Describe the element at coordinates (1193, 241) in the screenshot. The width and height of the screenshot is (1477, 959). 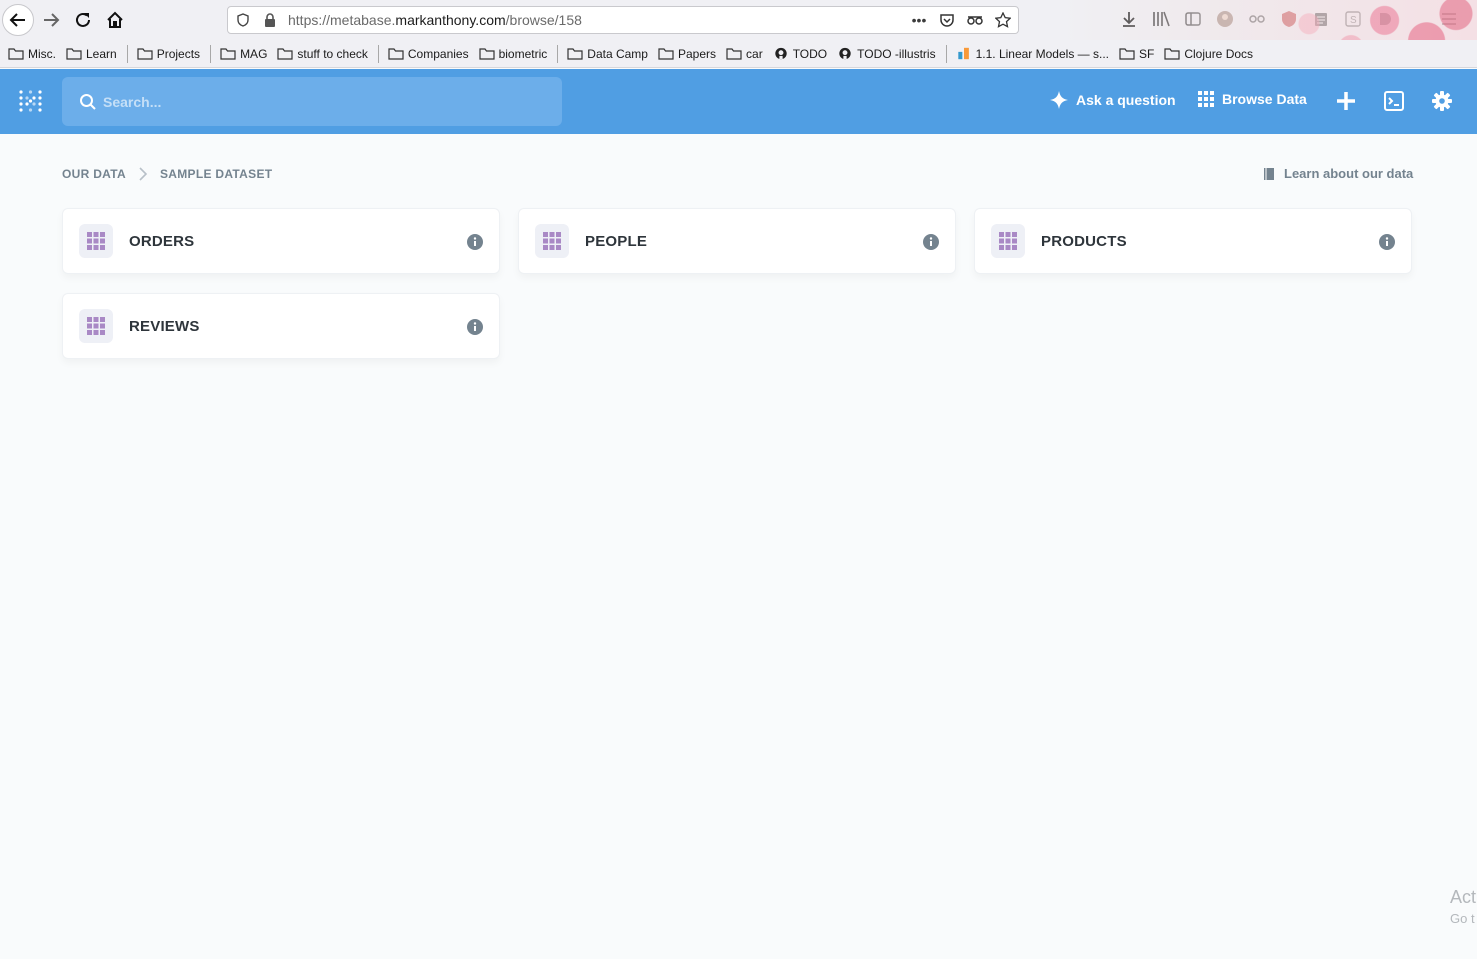
I see `table-card-products: PRODUCTS` at that location.